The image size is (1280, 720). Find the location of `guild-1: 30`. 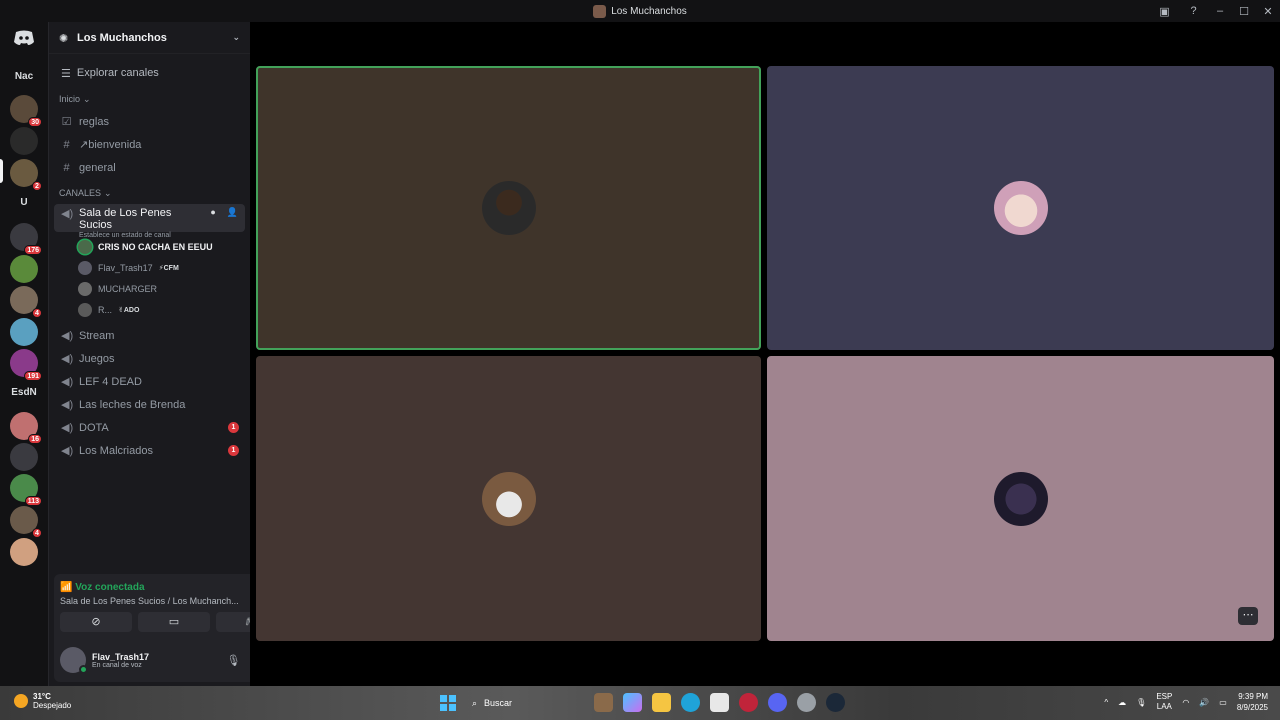

guild-1: 30 is located at coordinates (26, 111).